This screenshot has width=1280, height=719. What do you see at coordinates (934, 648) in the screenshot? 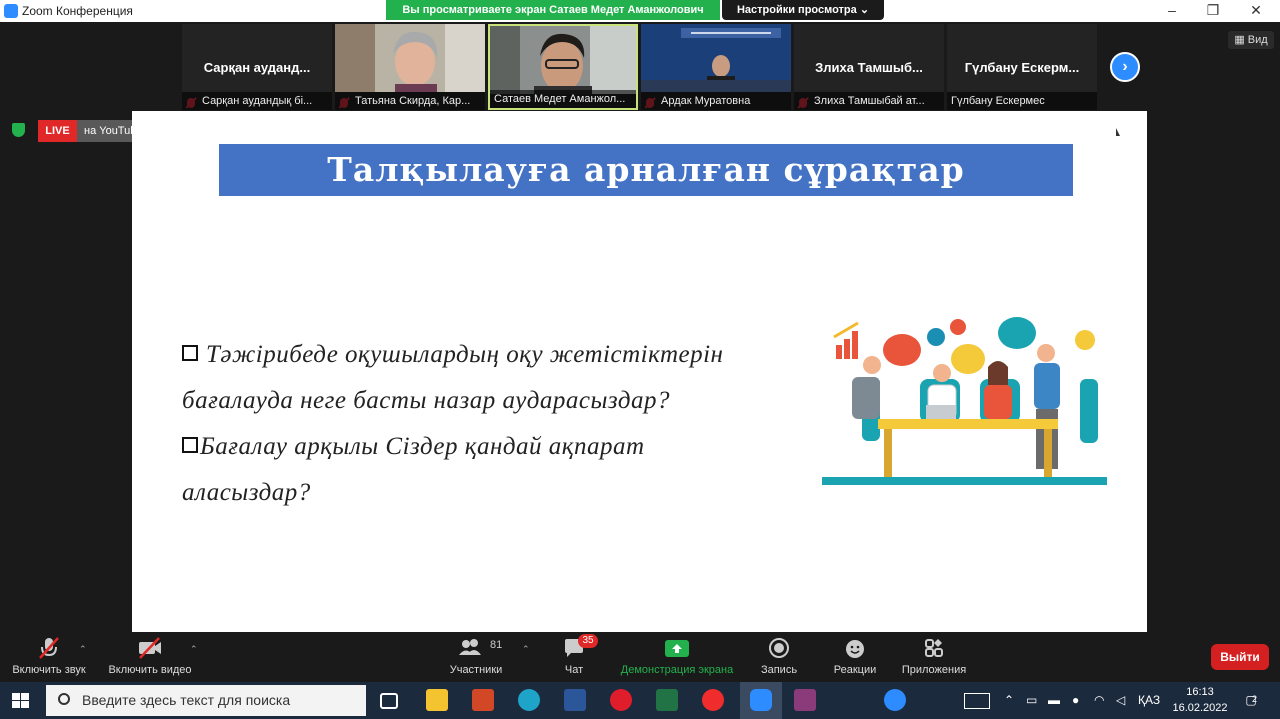
I see `apps-icon` at bounding box center [934, 648].